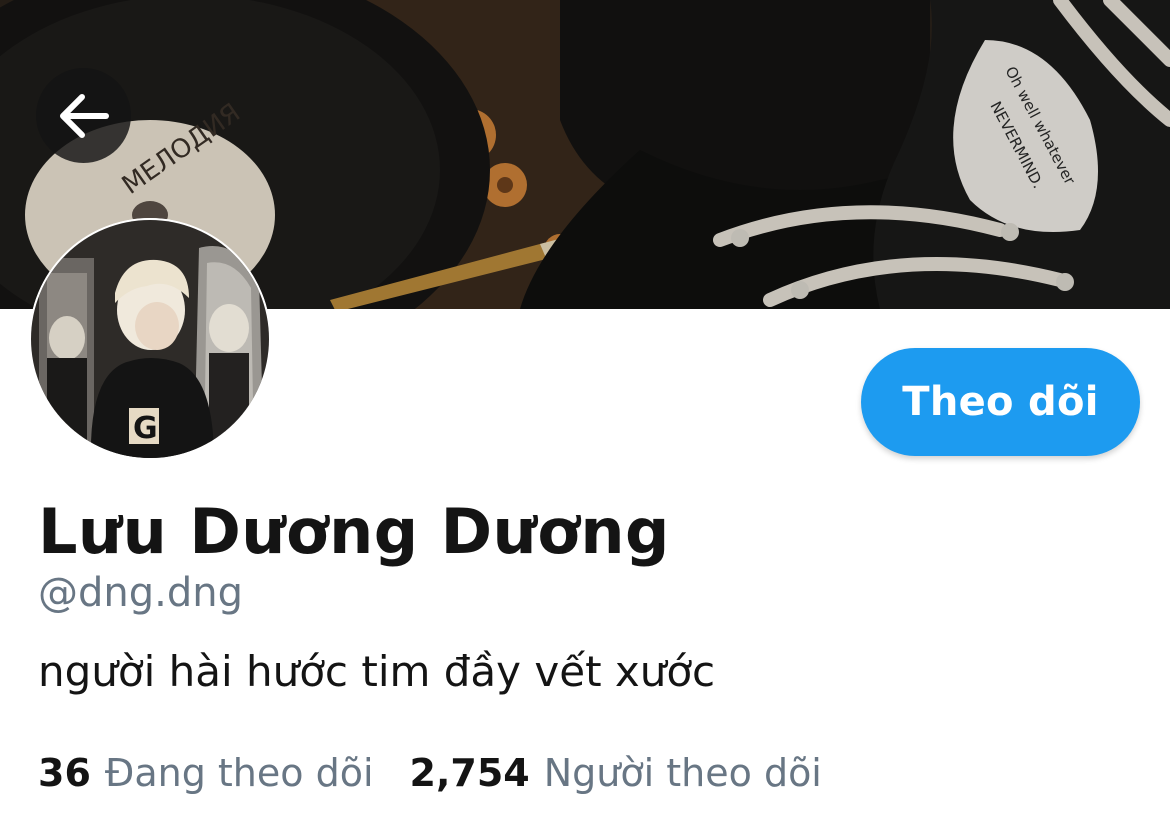  Describe the element at coordinates (145, 428) in the screenshot. I see `shirt-letter: G` at that location.